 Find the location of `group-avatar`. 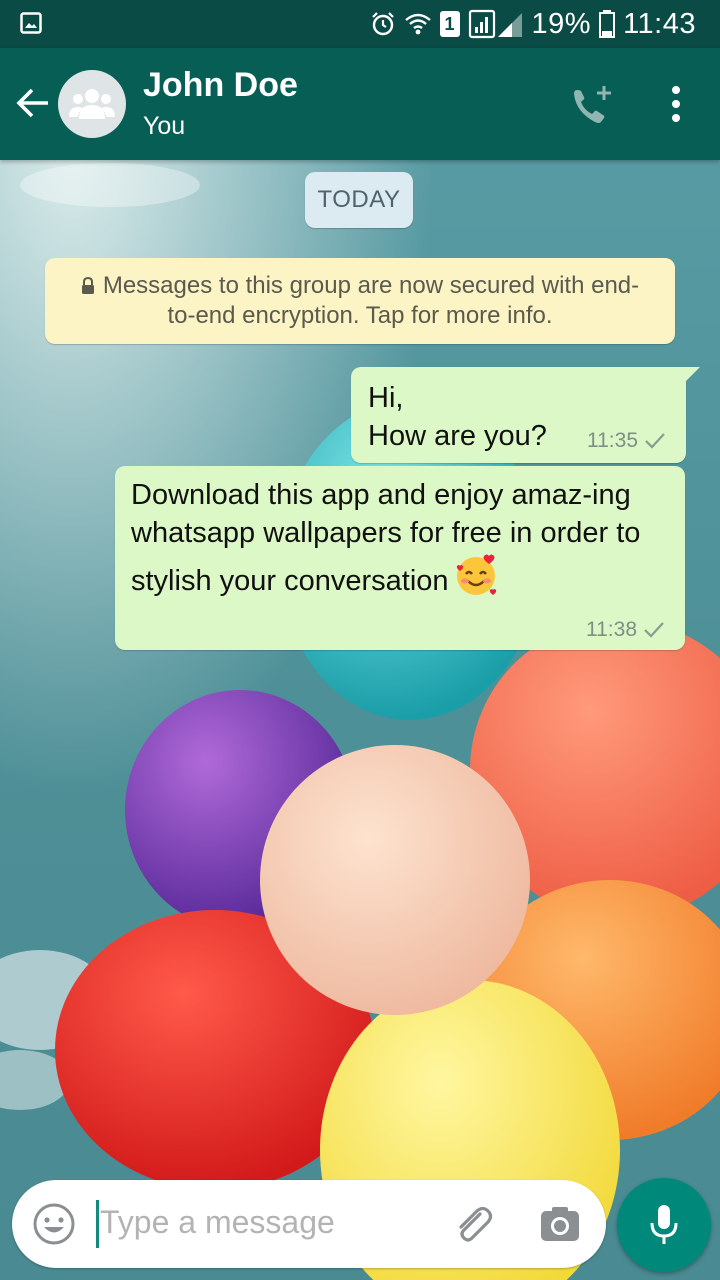

group-avatar is located at coordinates (92, 104).